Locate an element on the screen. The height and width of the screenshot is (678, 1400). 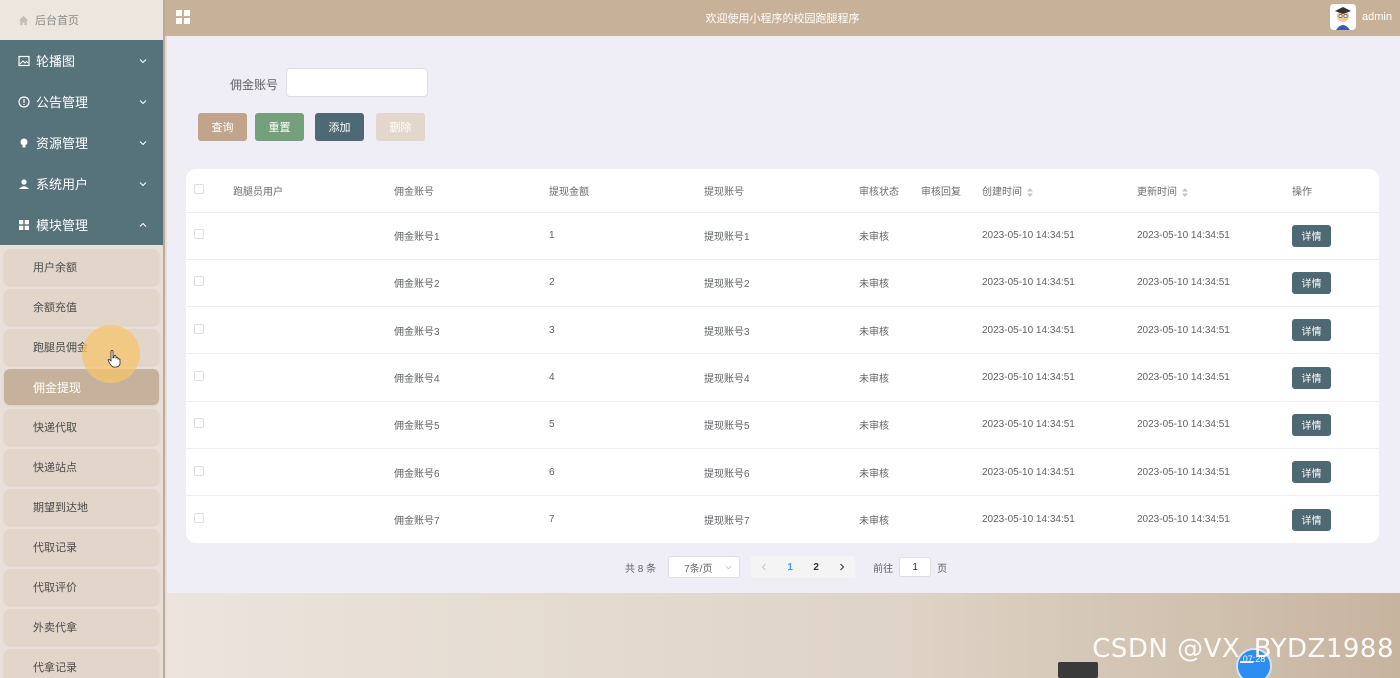
submenu-item-express-pickup: 快递代取 is located at coordinates (81, 427).